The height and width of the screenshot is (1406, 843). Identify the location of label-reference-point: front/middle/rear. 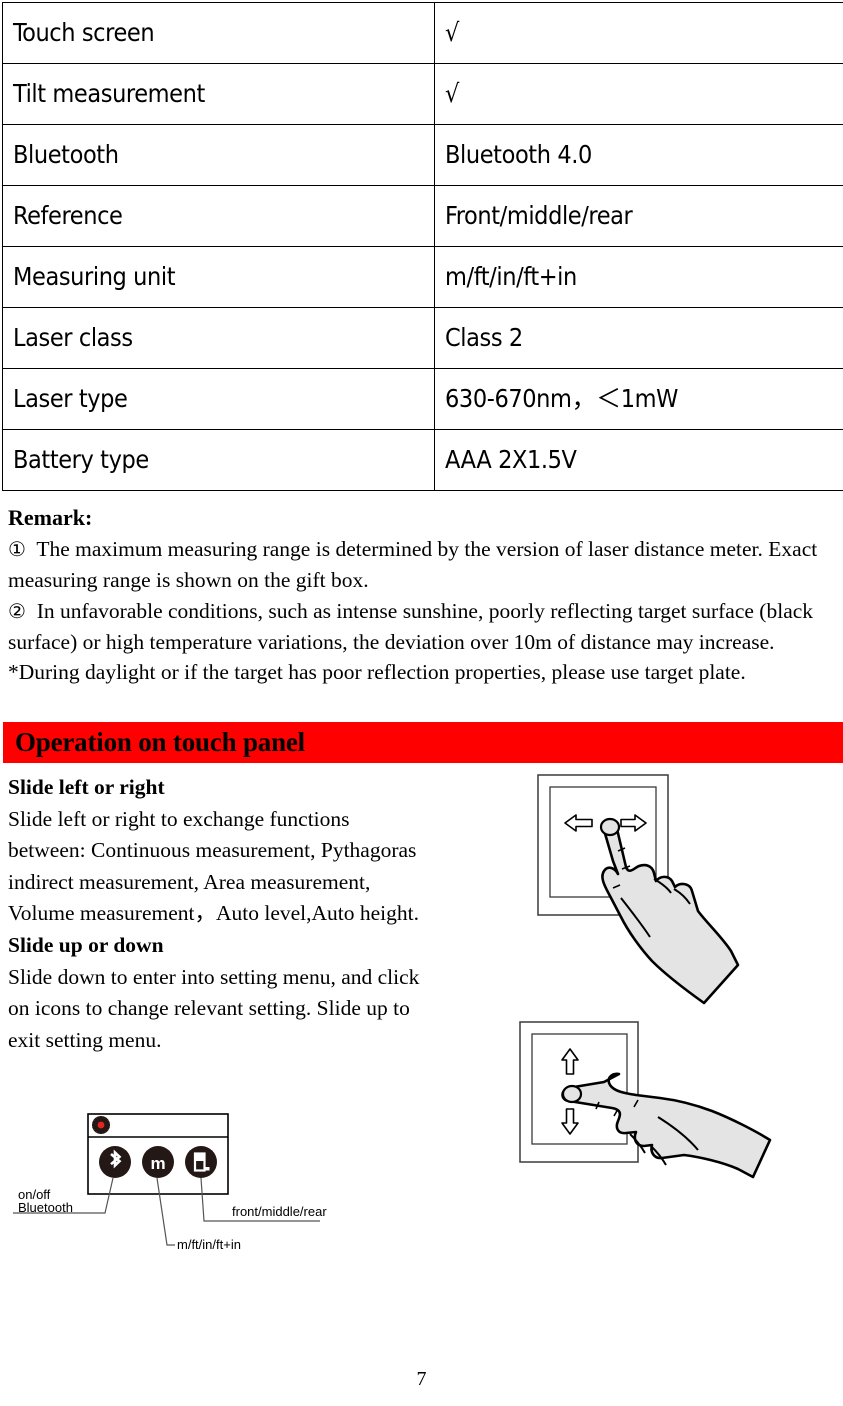
(279, 1211).